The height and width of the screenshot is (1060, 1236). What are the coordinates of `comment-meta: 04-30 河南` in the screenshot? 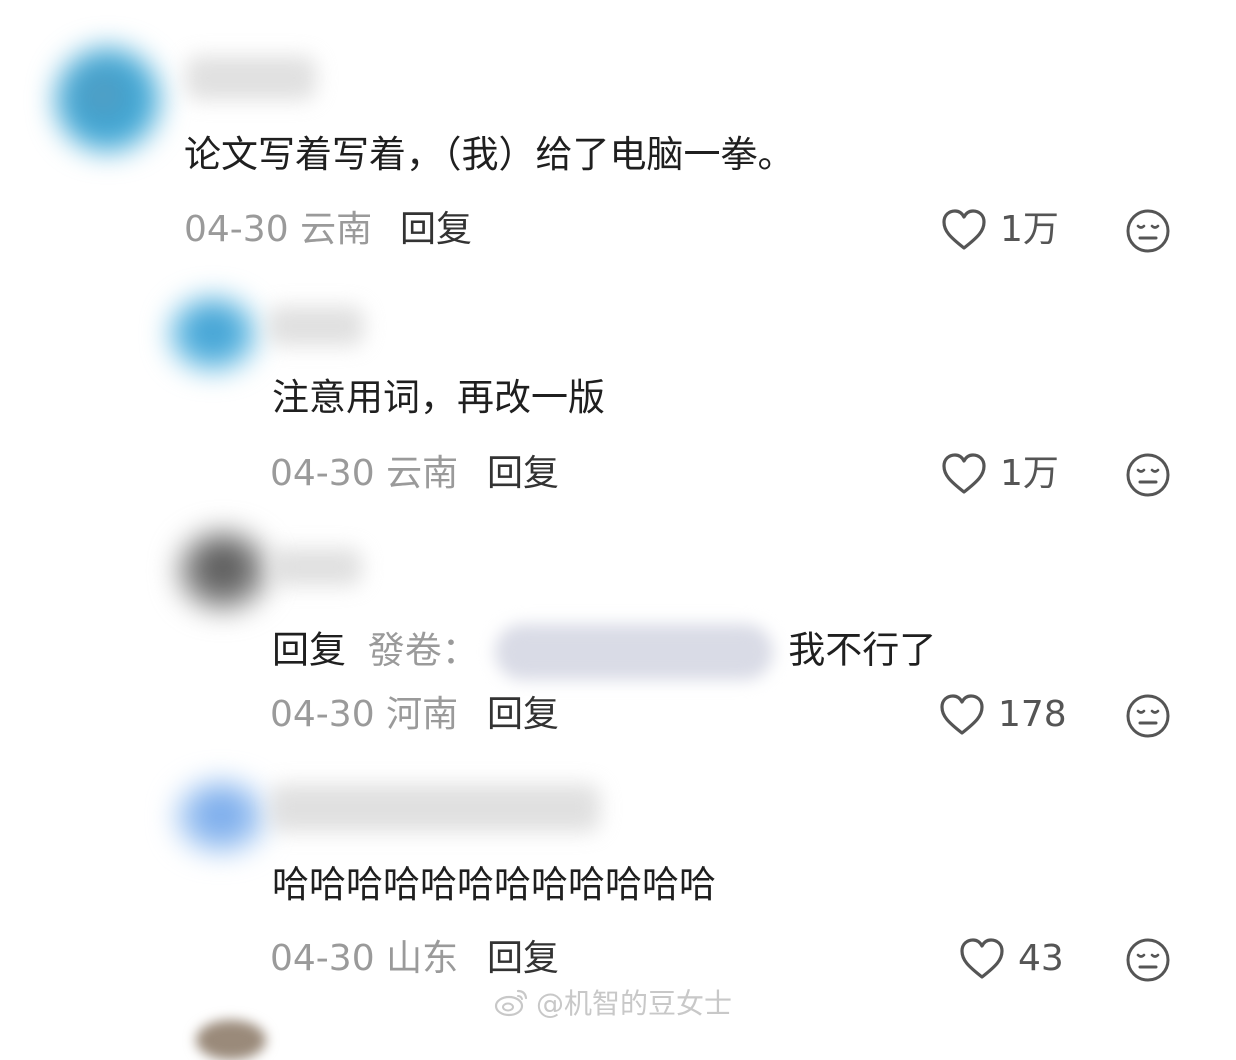 It's located at (364, 715).